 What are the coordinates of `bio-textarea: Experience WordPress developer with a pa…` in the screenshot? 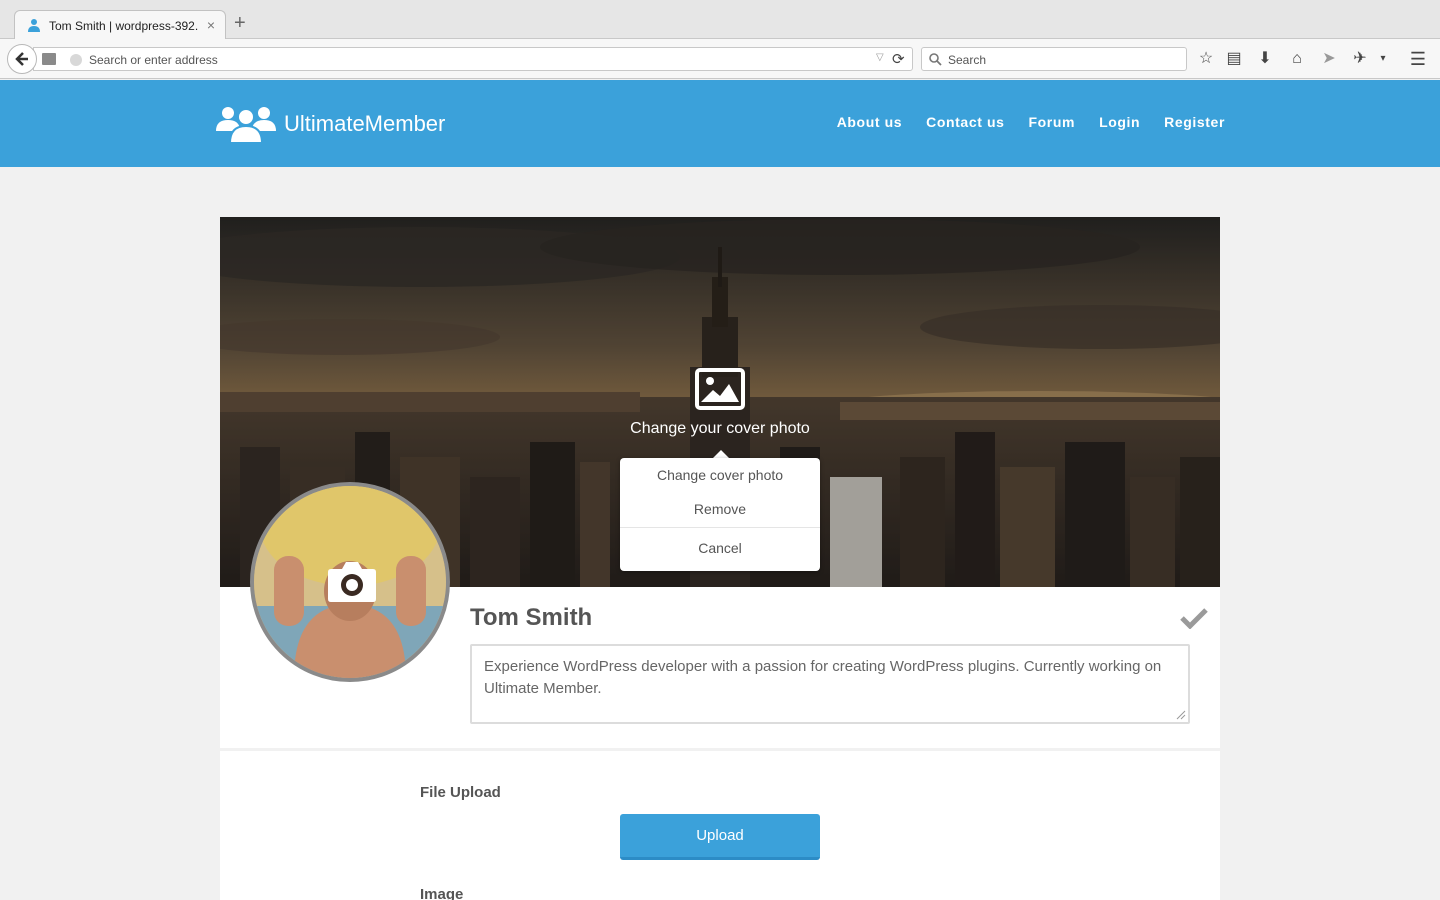 It's located at (830, 684).